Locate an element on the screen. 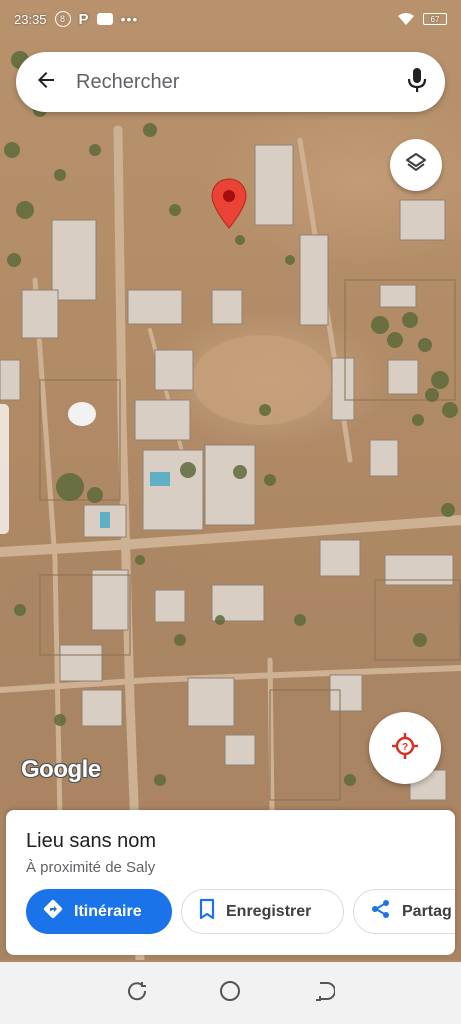 Image resolution: width=461 pixels, height=1024 pixels. search-input: Rechercher is located at coordinates (232, 82).